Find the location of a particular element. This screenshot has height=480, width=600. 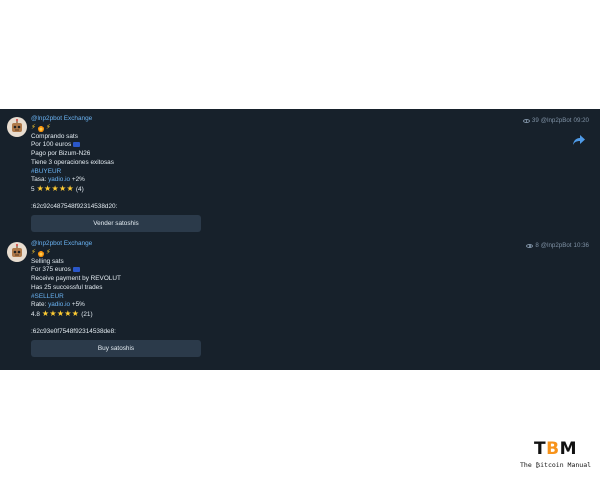

rate-label: Tasa: is located at coordinates (39, 180).